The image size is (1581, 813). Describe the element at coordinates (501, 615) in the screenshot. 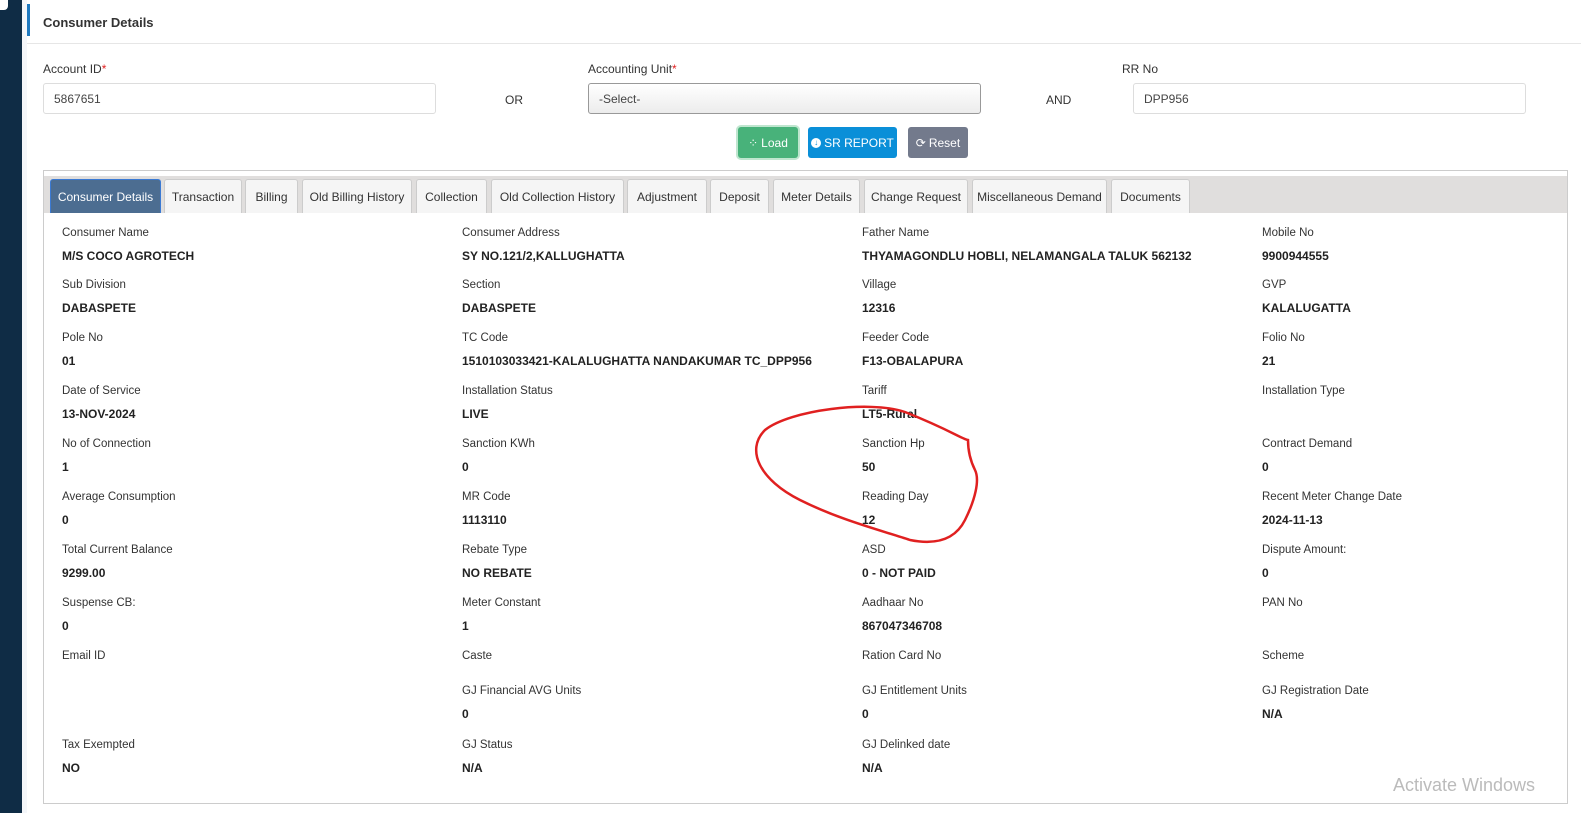

I see `field-meter-constant: Meter Constant 1` at that location.